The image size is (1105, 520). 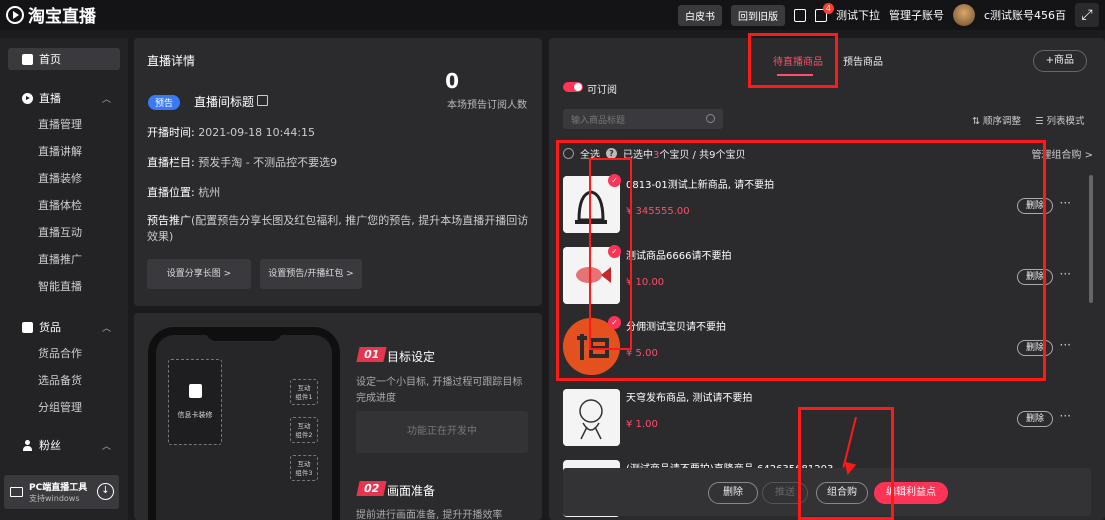 What do you see at coordinates (60, 380) in the screenshot?
I see `sidebar-item-goods-select: 选品备货` at bounding box center [60, 380].